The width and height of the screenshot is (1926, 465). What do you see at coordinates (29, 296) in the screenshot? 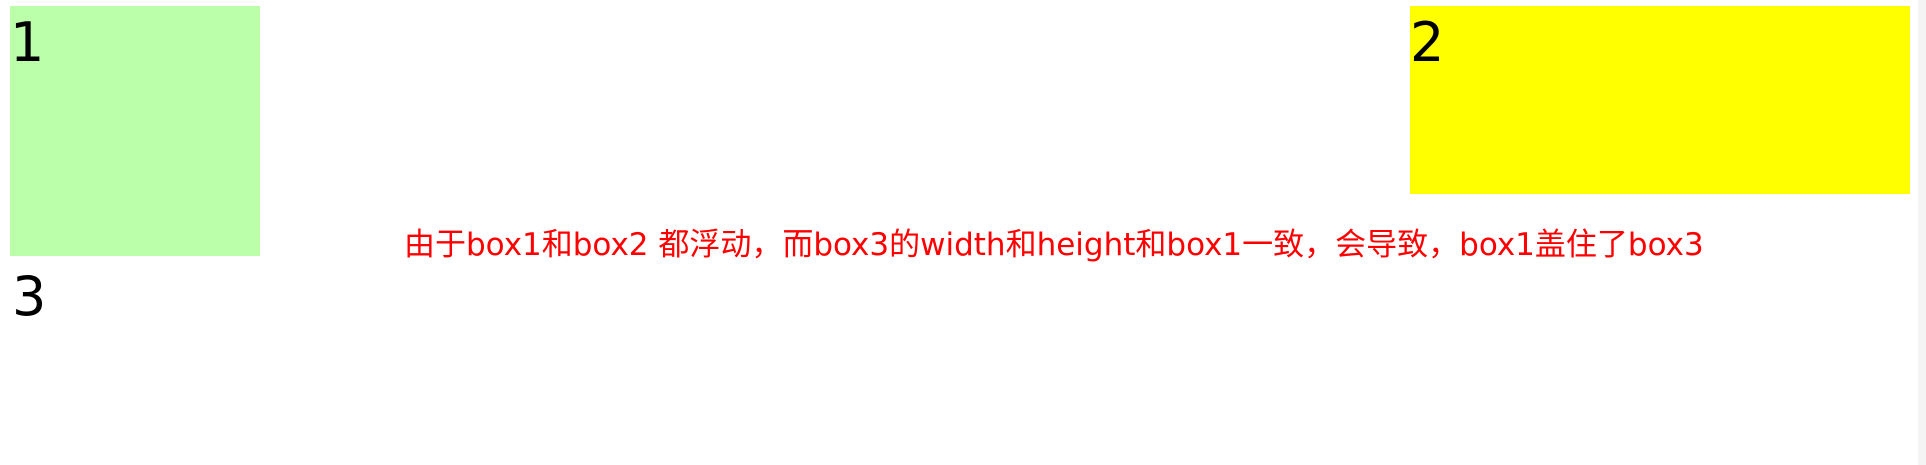
I see `box3-label: 3` at bounding box center [29, 296].